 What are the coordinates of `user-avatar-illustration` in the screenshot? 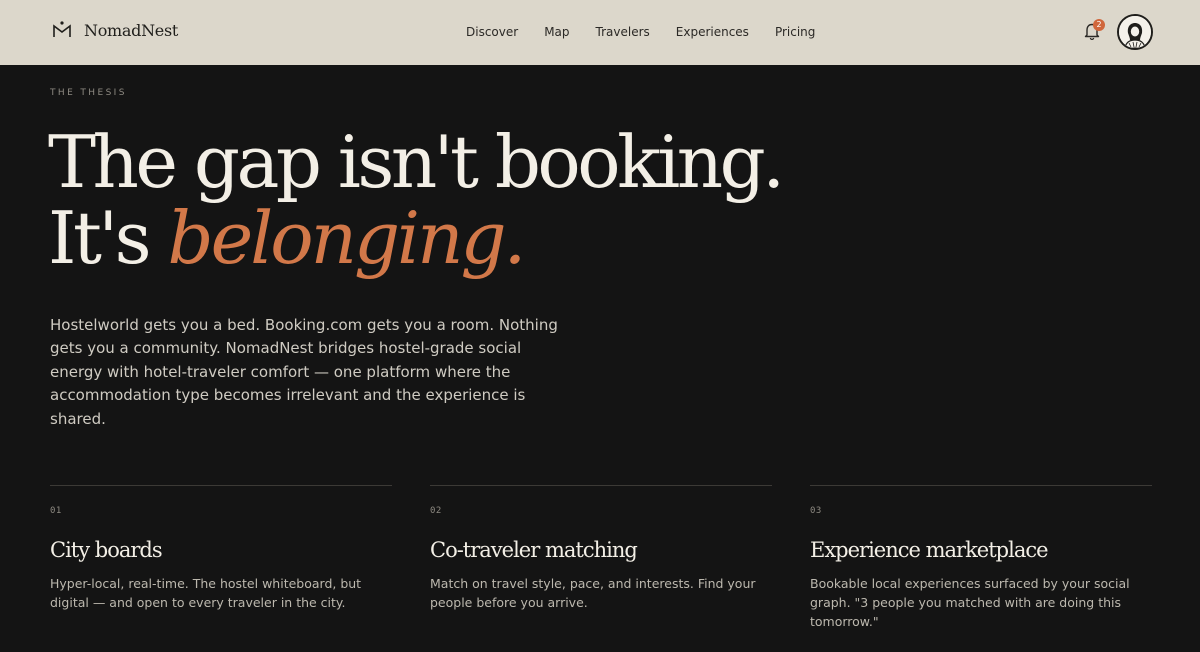 It's located at (1135, 32).